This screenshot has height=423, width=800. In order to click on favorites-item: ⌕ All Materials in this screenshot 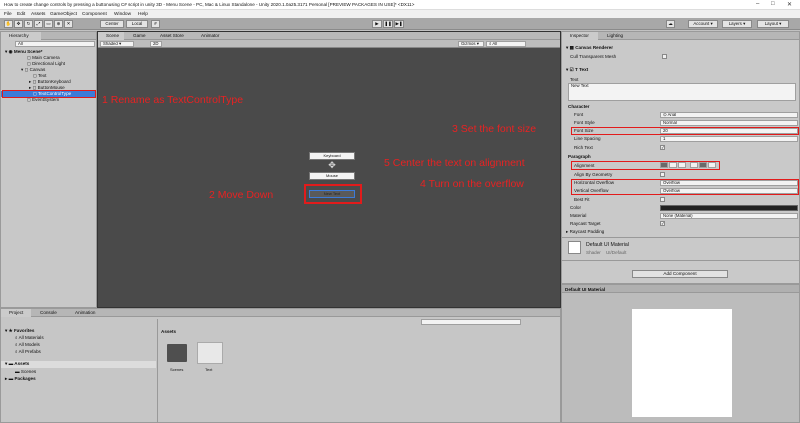, I will do `click(29, 337)`.